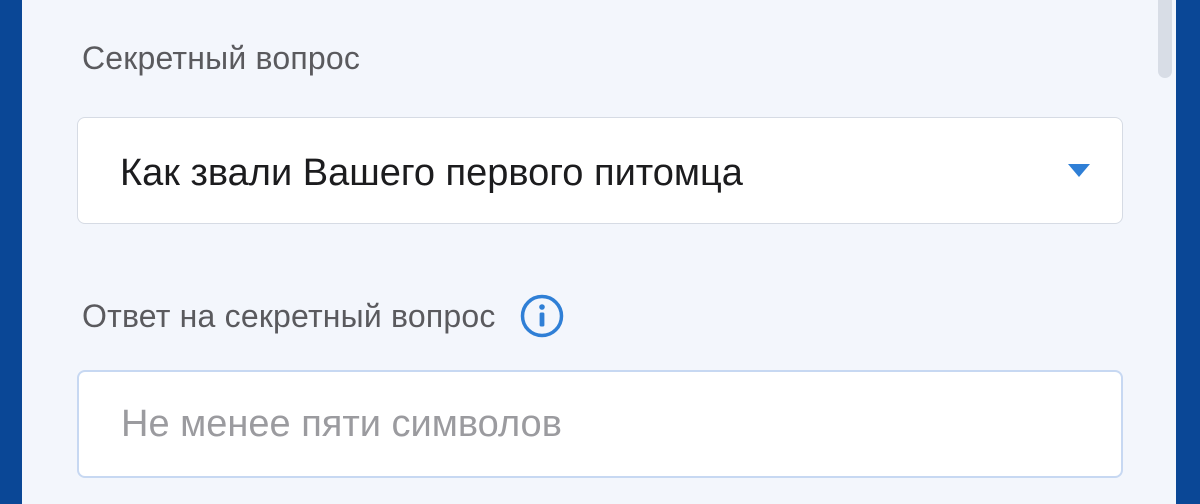  What do you see at coordinates (289, 315) in the screenshot?
I see `secret-answer-label: Ответ на секретный вопрос` at bounding box center [289, 315].